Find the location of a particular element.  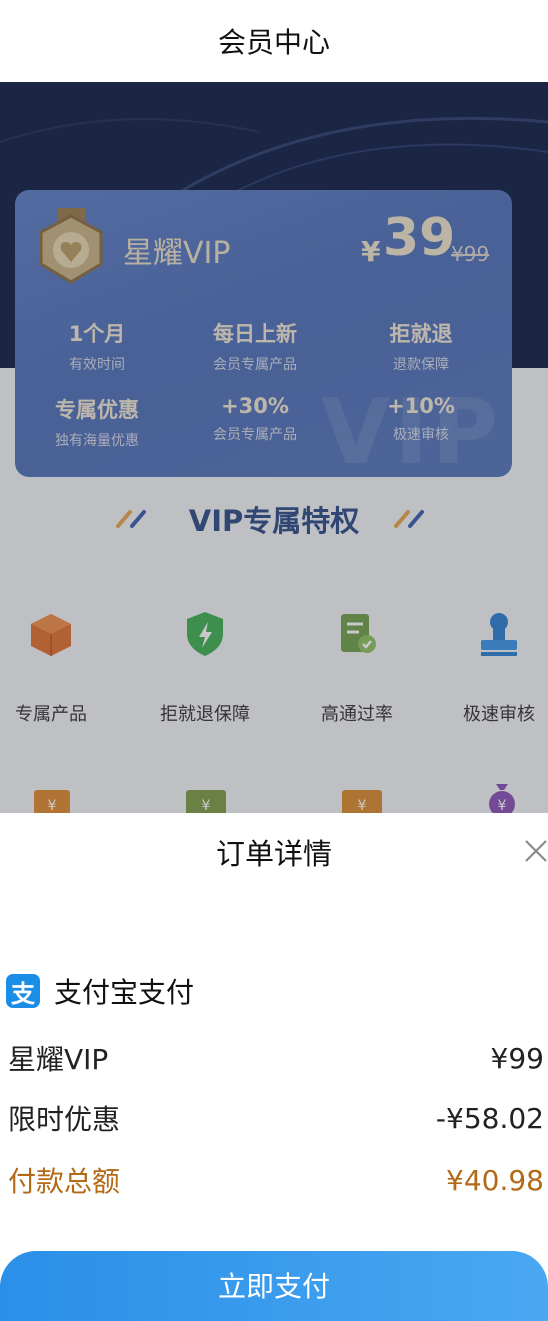

payment-method-label: 支付宝支付 is located at coordinates (124, 992).